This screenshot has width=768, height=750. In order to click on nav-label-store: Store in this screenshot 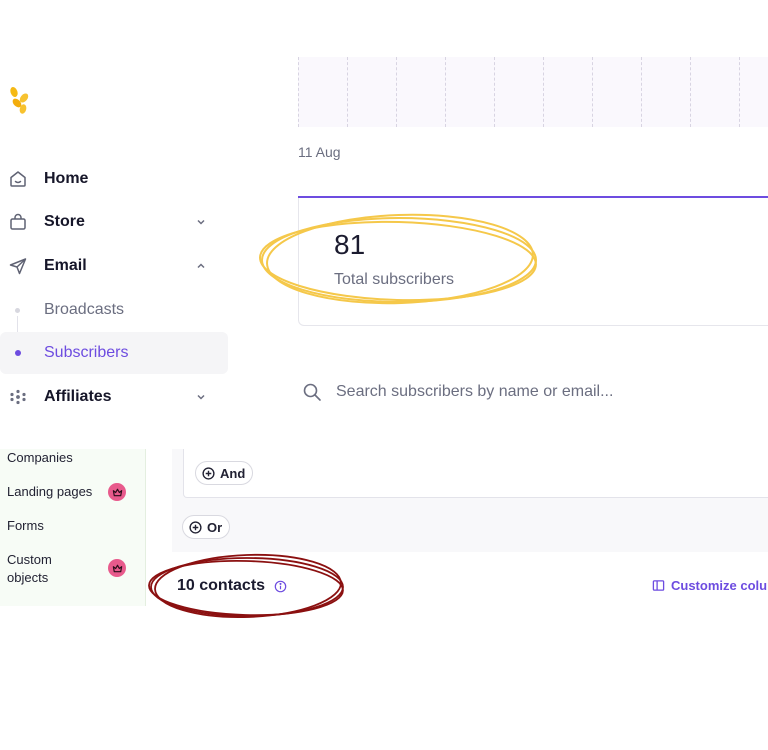, I will do `click(64, 221)`.